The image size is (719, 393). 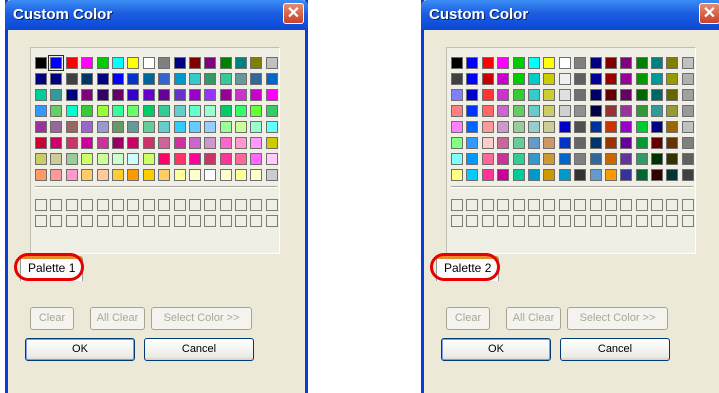 What do you see at coordinates (533, 318) in the screenshot?
I see `all-clear-button: All Clear` at bounding box center [533, 318].